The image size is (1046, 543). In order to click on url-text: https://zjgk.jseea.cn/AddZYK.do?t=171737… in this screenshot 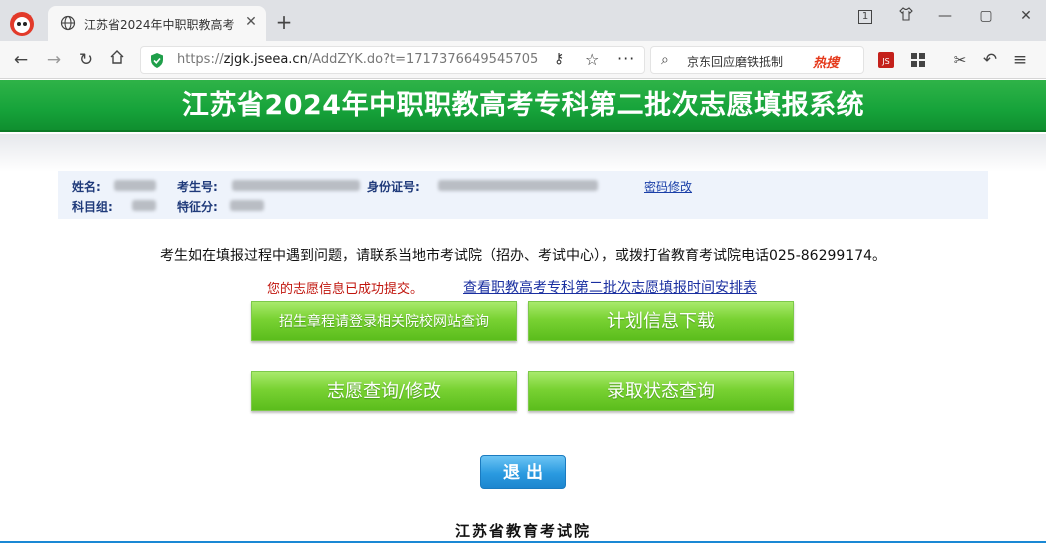, I will do `click(357, 59)`.